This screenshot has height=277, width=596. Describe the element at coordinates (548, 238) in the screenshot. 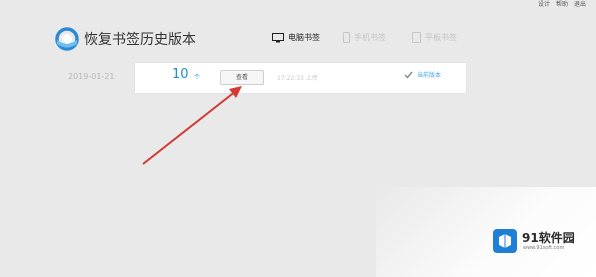

I see `watermark-text: 91软件园` at that location.